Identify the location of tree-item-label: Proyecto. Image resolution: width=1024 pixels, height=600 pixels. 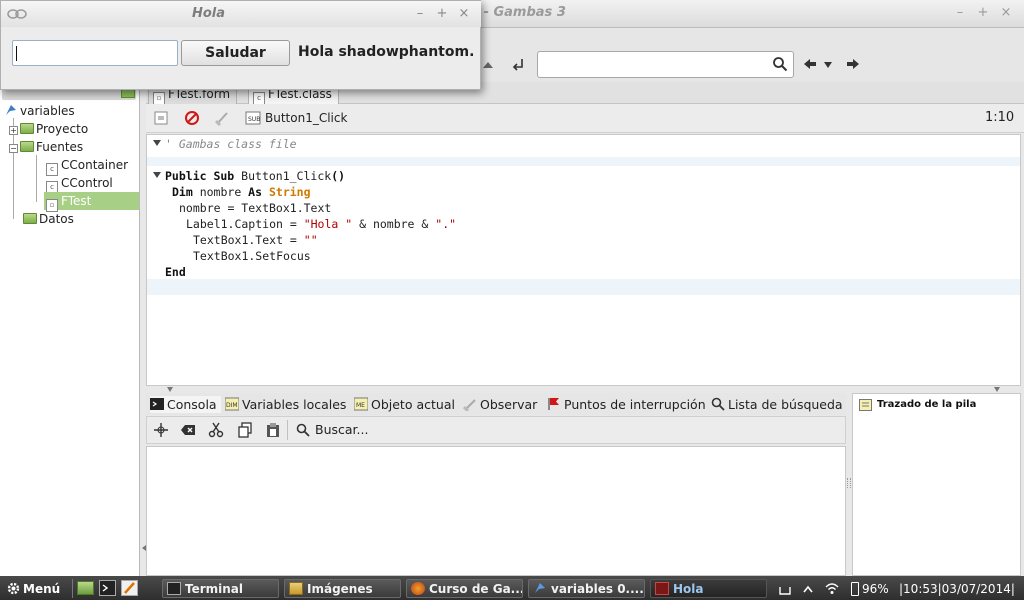
(62, 129).